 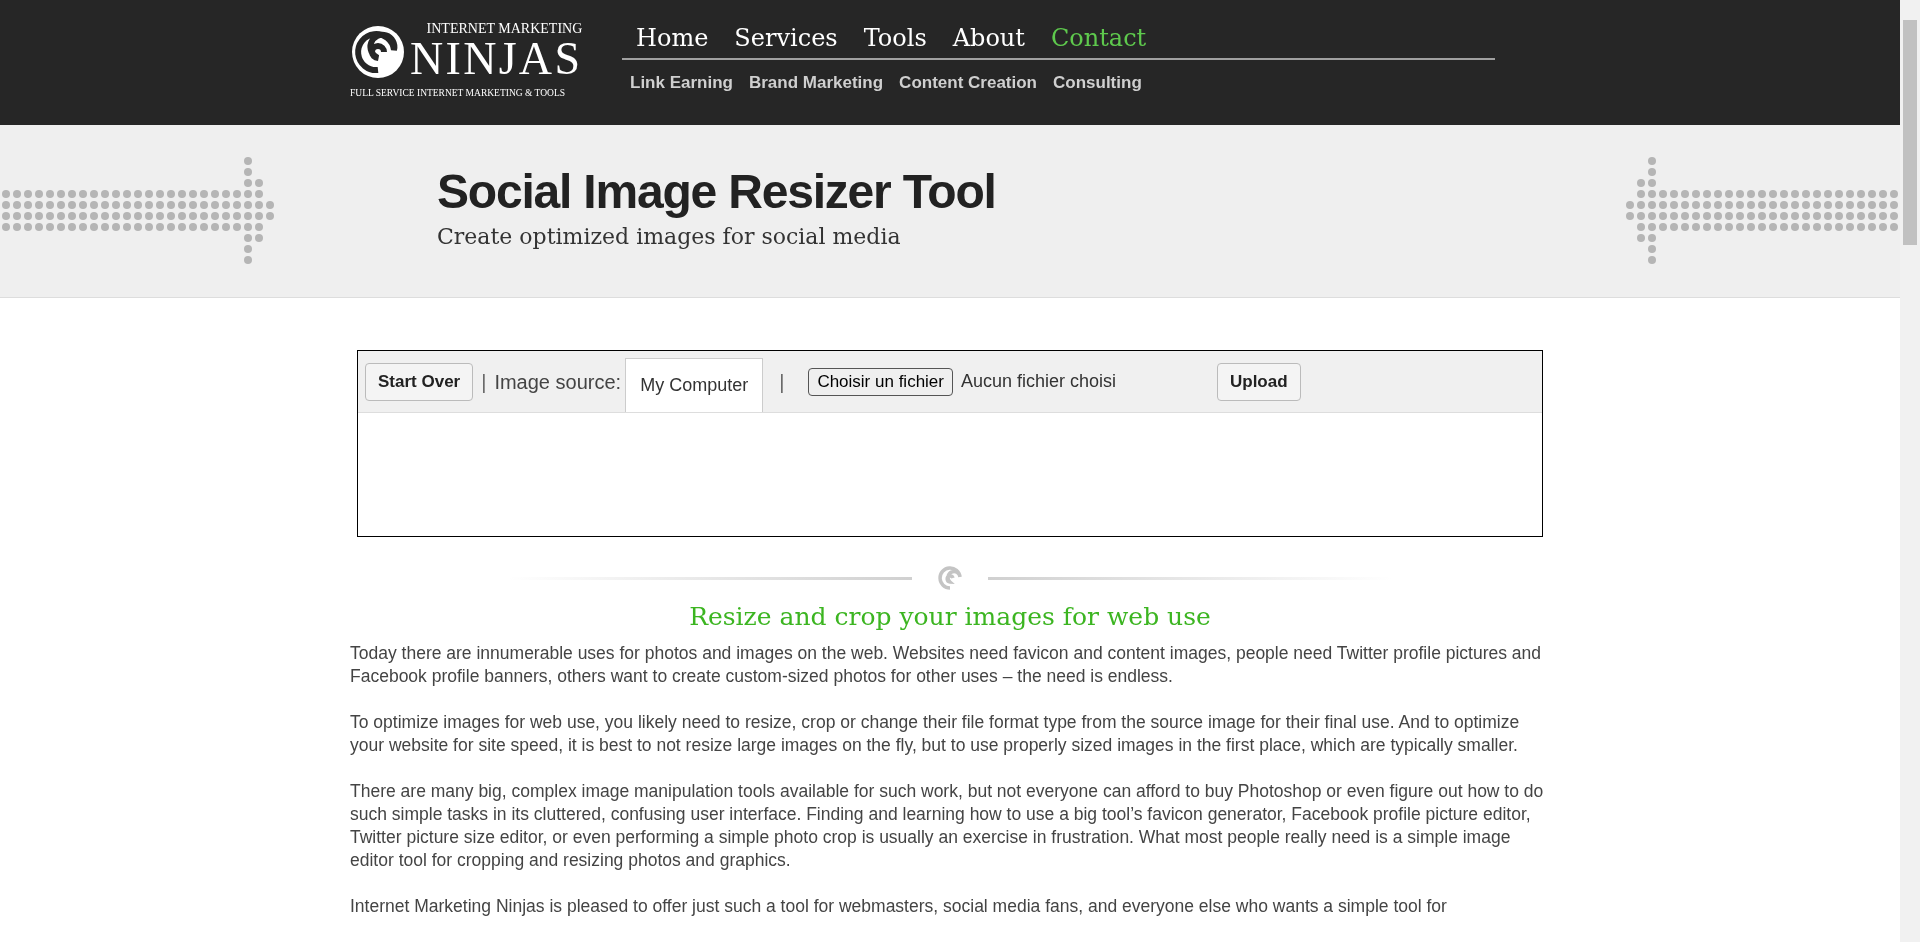 What do you see at coordinates (935, 733) in the screenshot?
I see `body-paragraph: To optimize images for web use, you likely need to resize, crop or change their file format type from the source image for their final use. And to optimize your website for site speed, it is best to not resize large images on the fly, but to use properly sized images in the first place, which are typically smaller.` at bounding box center [935, 733].